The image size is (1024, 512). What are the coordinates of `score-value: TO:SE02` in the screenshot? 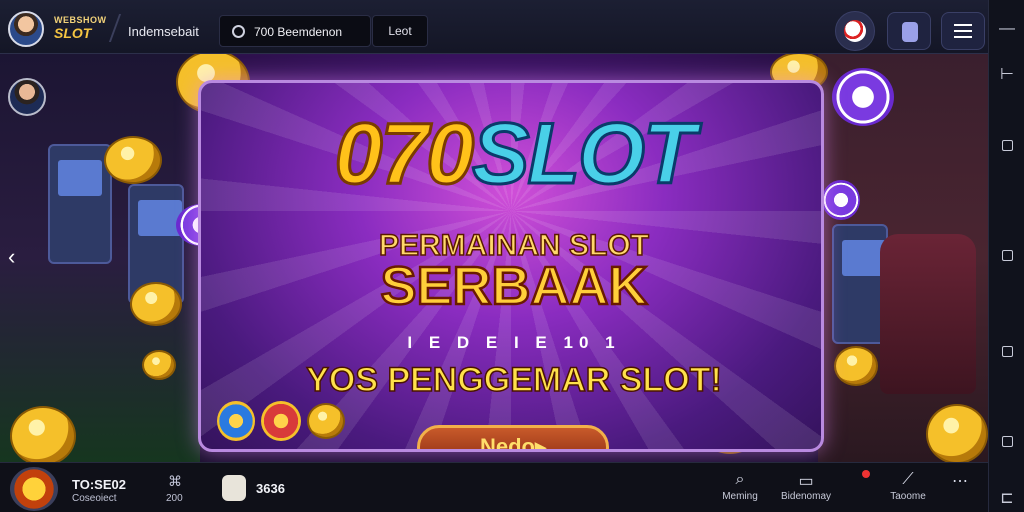 It's located at (99, 484).